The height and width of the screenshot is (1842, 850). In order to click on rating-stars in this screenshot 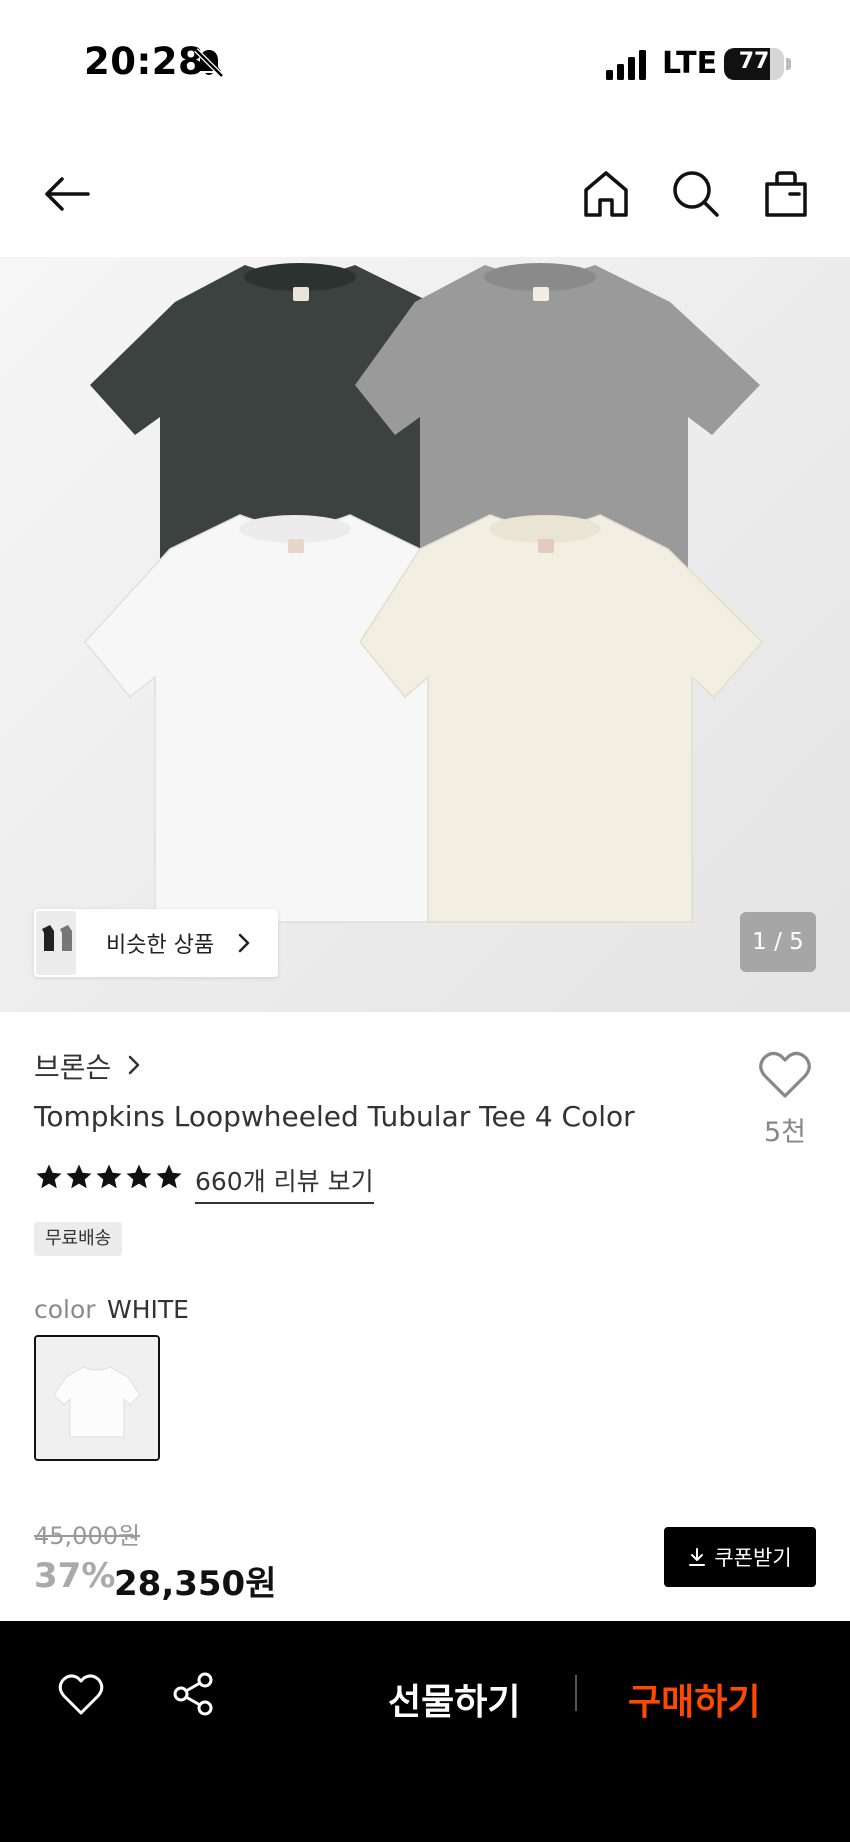, I will do `click(109, 1178)`.